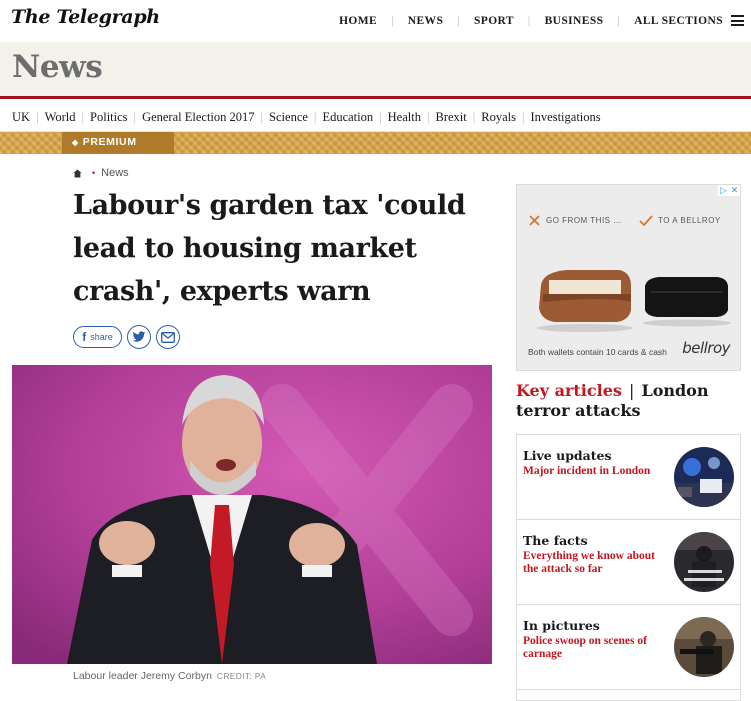 The width and height of the screenshot is (751, 701). Describe the element at coordinates (109, 142) in the screenshot. I see `premium-text: PREMIUM` at that location.